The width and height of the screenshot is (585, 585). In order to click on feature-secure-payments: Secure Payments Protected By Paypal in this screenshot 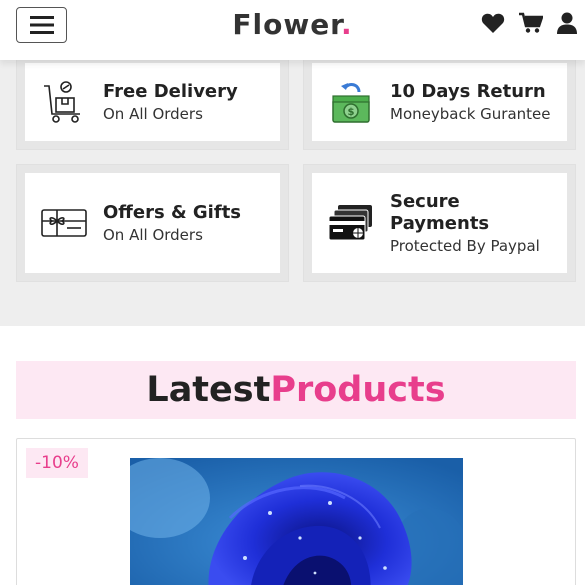, I will do `click(439, 223)`.